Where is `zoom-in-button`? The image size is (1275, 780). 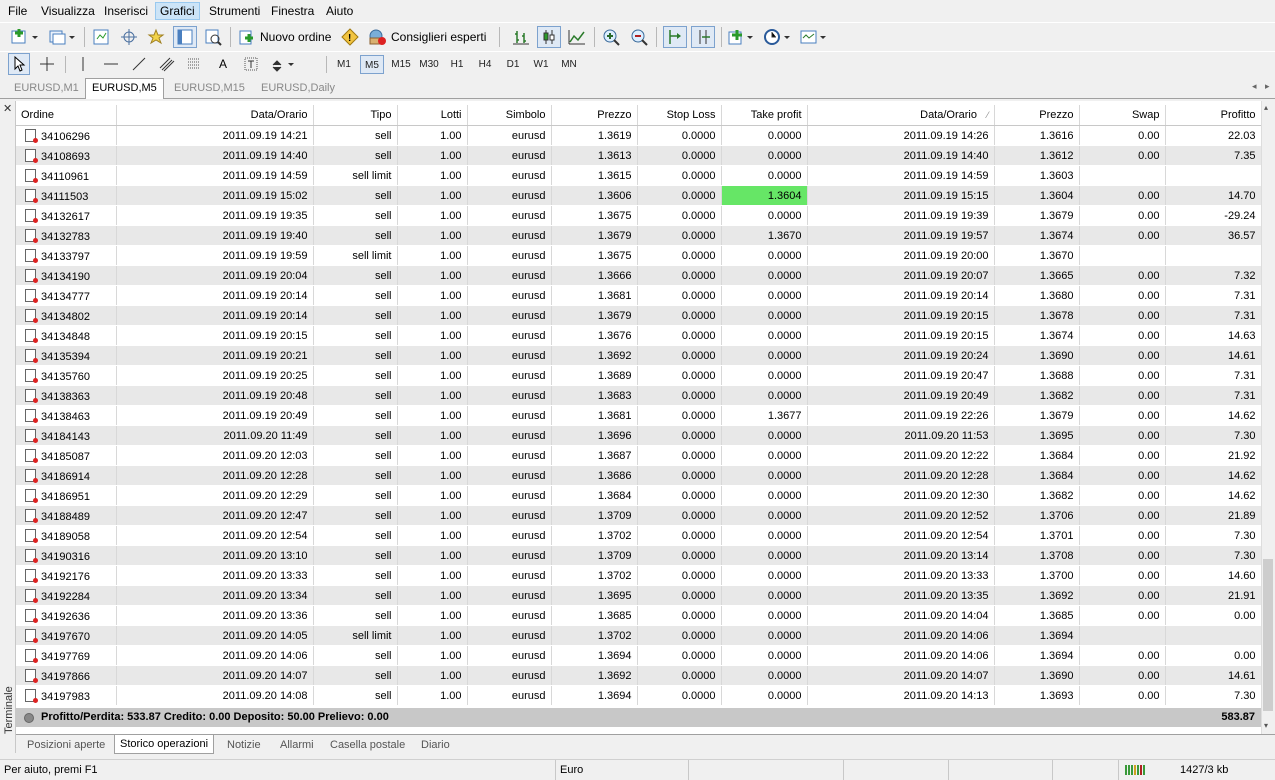 zoom-in-button is located at coordinates (611, 37).